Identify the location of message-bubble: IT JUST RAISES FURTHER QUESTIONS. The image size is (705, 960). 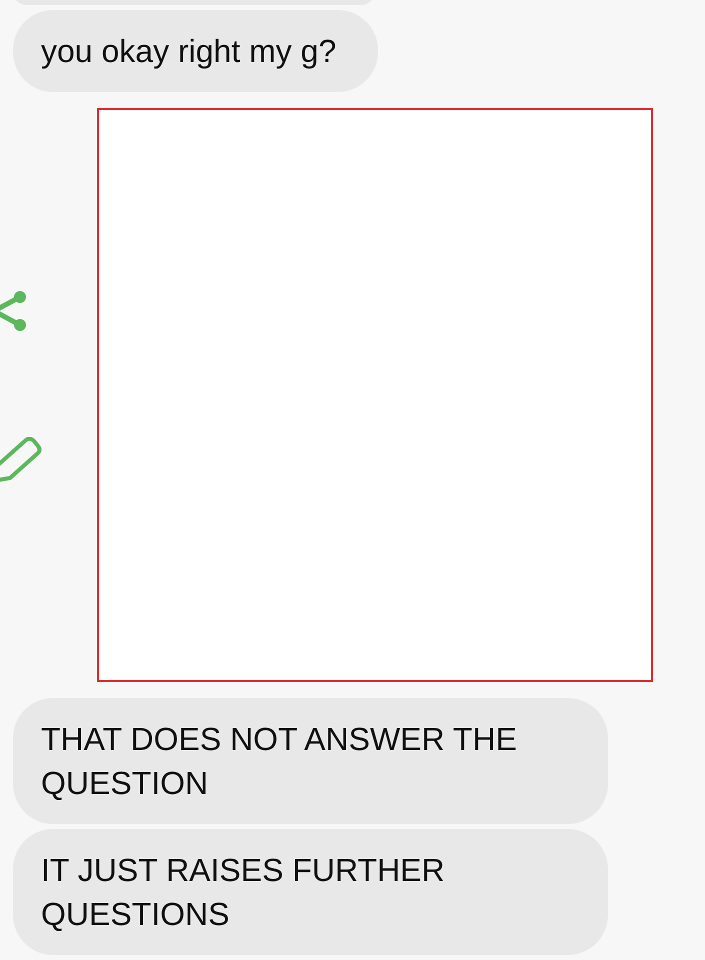
(310, 892).